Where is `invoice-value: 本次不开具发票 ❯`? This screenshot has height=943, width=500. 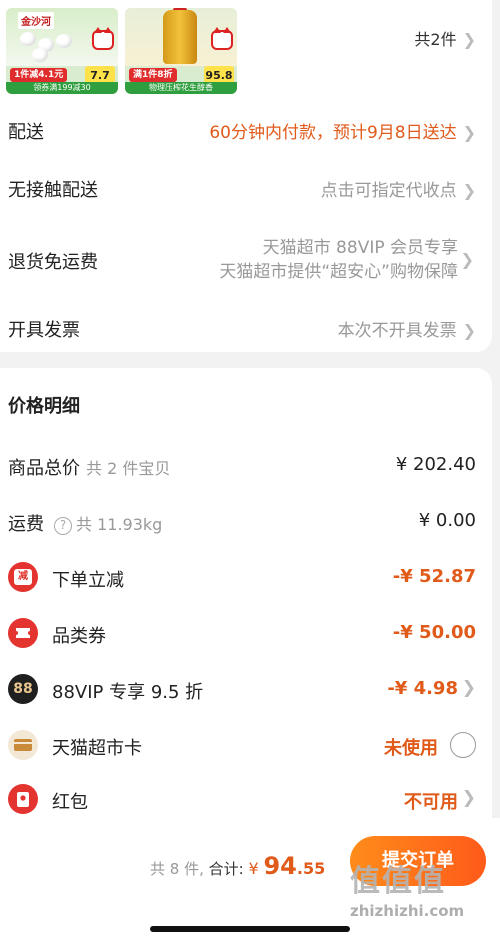 invoice-value: 本次不开具发票 ❯ is located at coordinates (406, 331).